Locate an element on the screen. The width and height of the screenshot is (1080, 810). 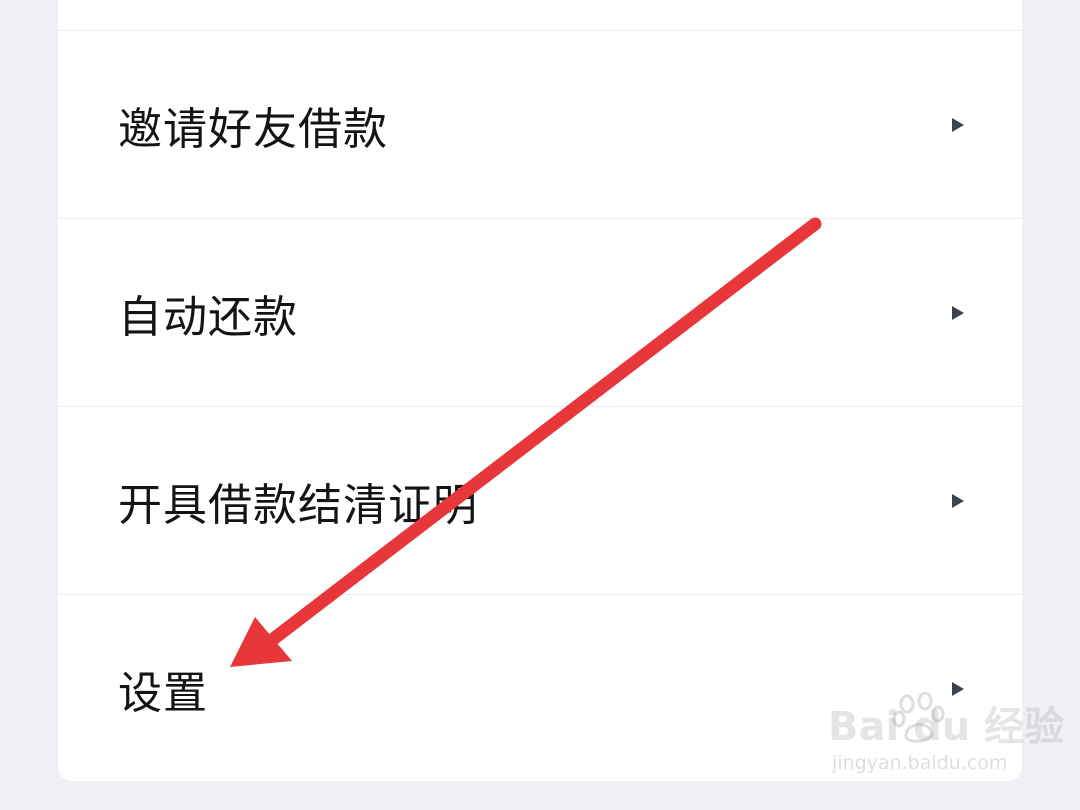
menu-item-label: 开具借款结清证明 is located at coordinates (298, 505).